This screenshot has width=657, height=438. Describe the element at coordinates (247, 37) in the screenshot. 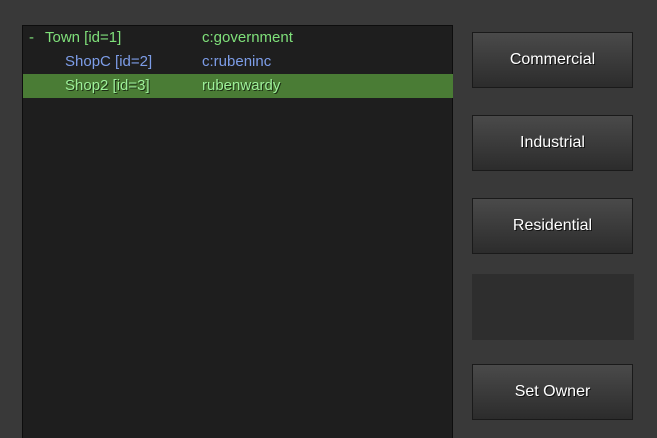

I see `area-owner: c:government` at that location.